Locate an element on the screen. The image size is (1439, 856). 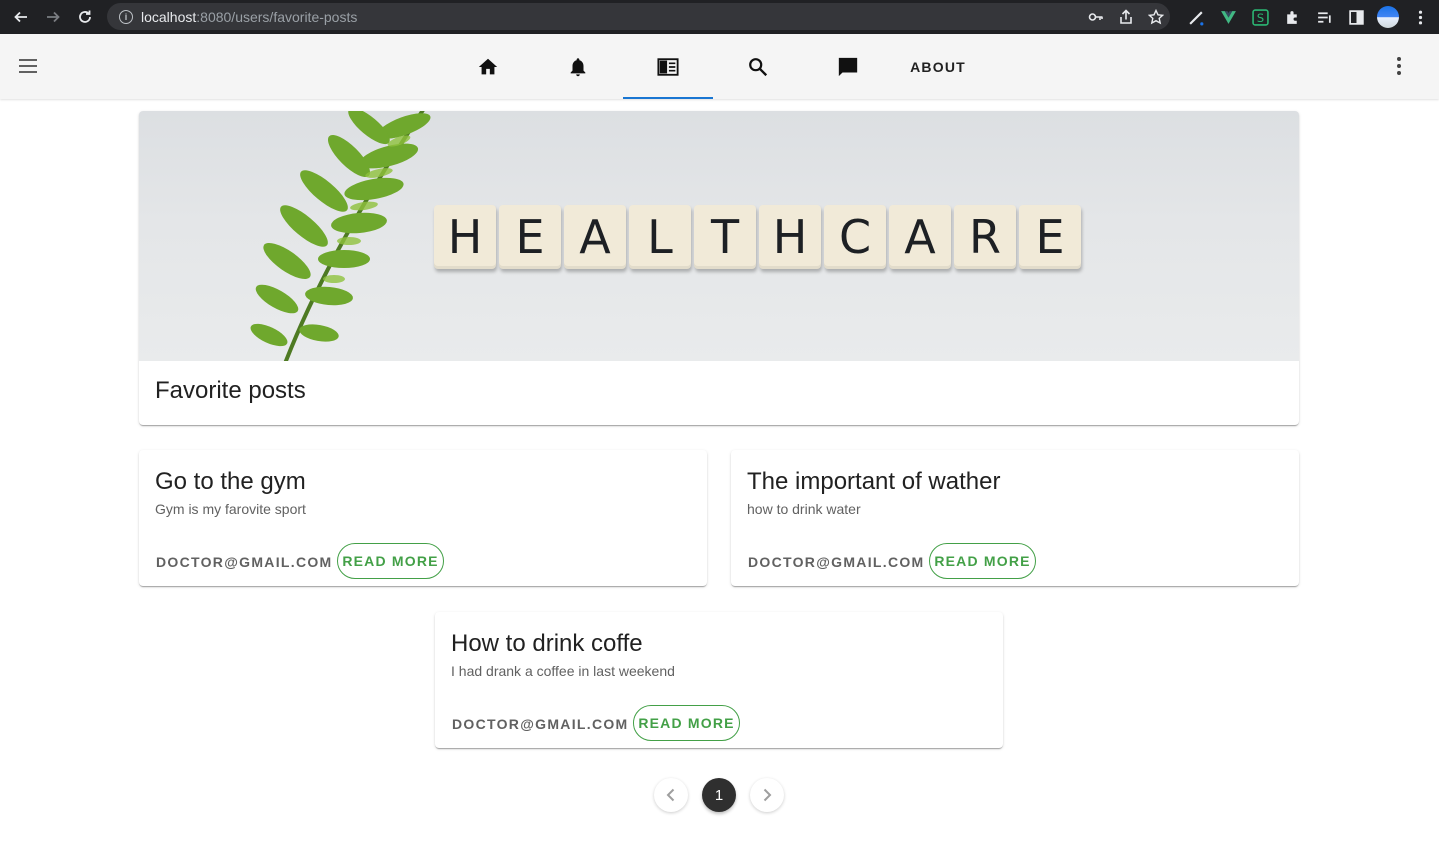
back-button is located at coordinates (21, 17).